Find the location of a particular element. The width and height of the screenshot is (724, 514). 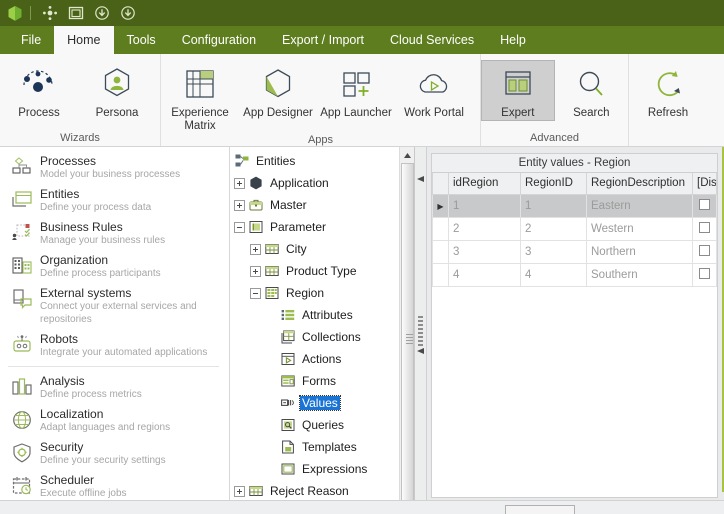

ribbon-button-refresh: Refresh is located at coordinates (668, 90).